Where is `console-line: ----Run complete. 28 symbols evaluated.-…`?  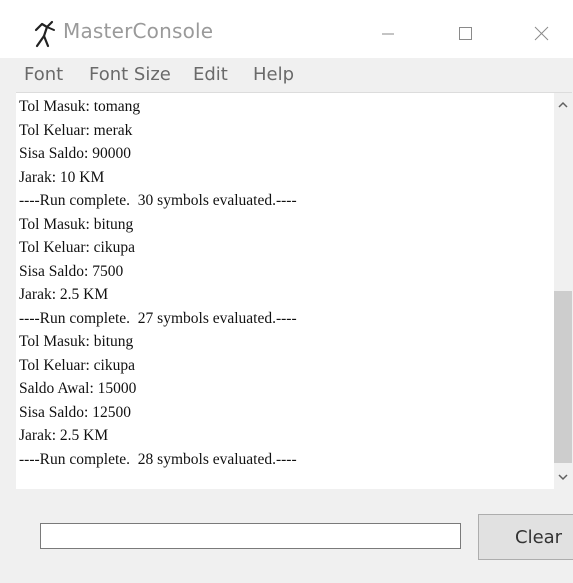
console-line: ----Run complete. 28 symbols evaluated.-… is located at coordinates (158, 459).